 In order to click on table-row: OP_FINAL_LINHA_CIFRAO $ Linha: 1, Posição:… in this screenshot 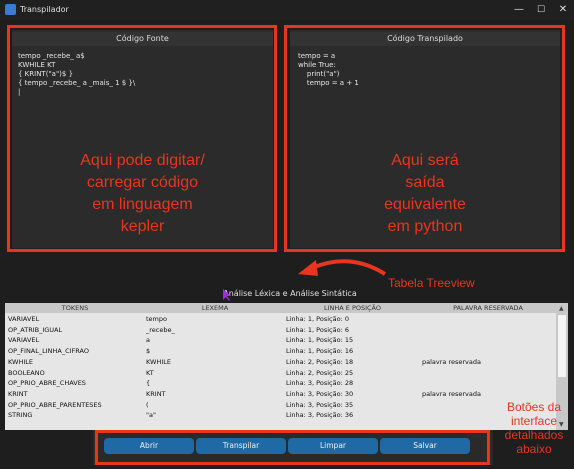, I will do `click(280, 351)`.